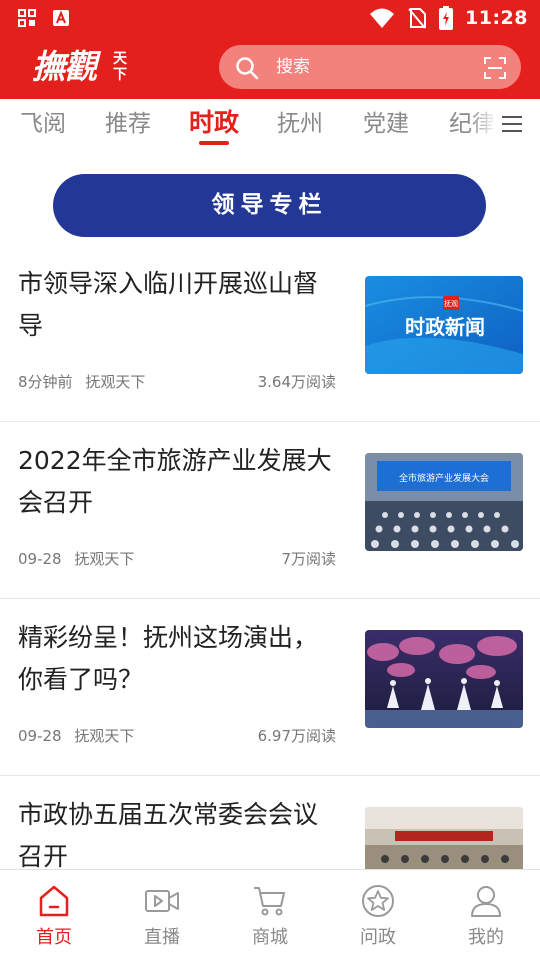 This screenshot has height=960, width=540. I want to click on app-logo: 撫觀 天下, so click(82, 67).